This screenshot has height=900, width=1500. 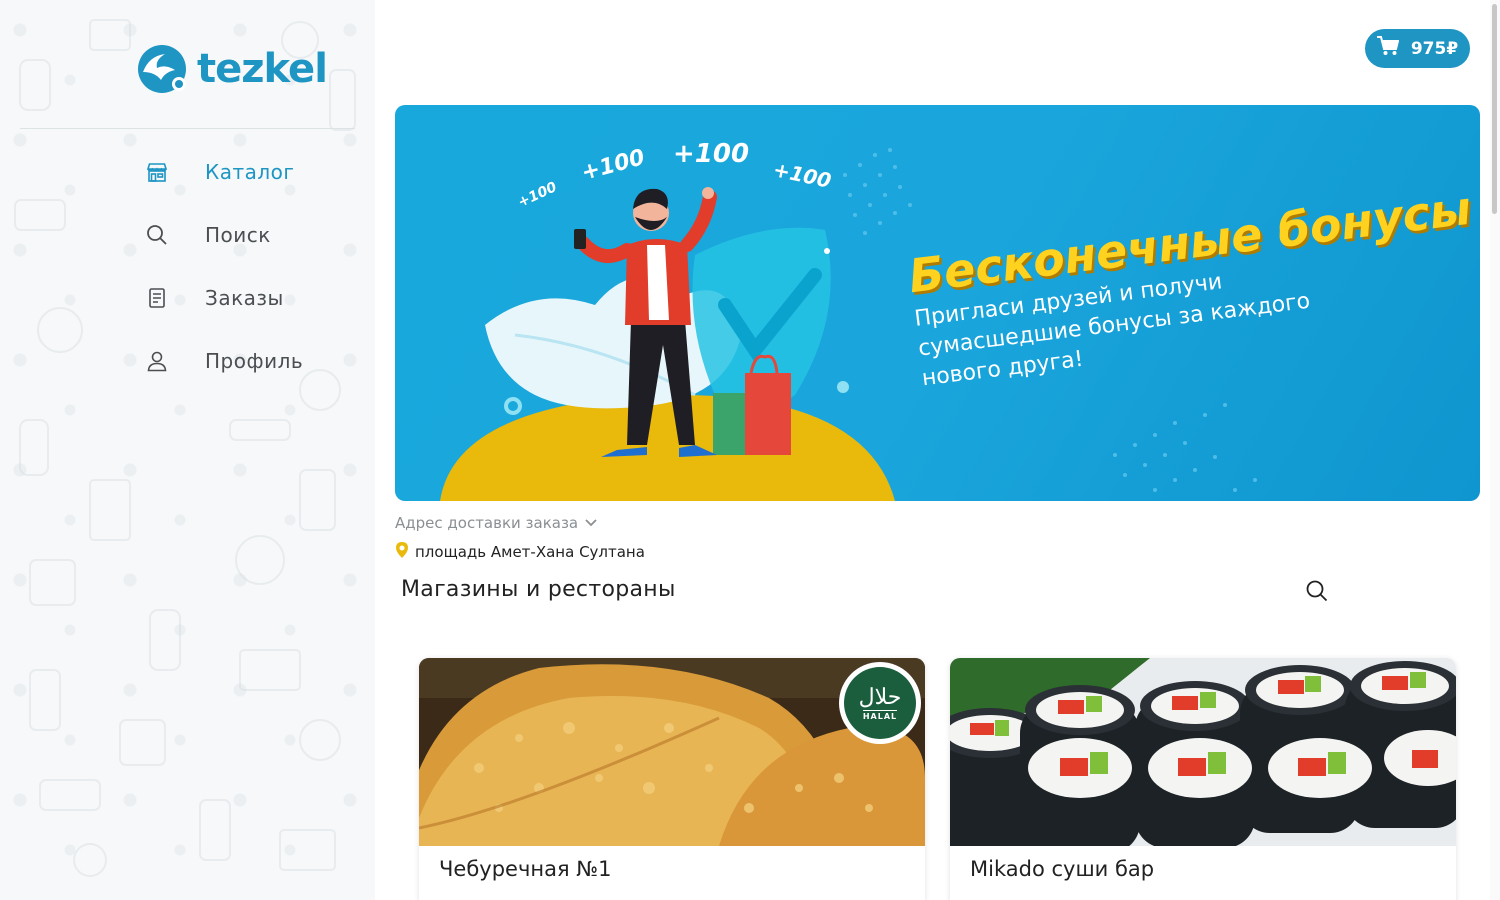 I want to click on cart-button: 975₽, so click(x=1417, y=48).